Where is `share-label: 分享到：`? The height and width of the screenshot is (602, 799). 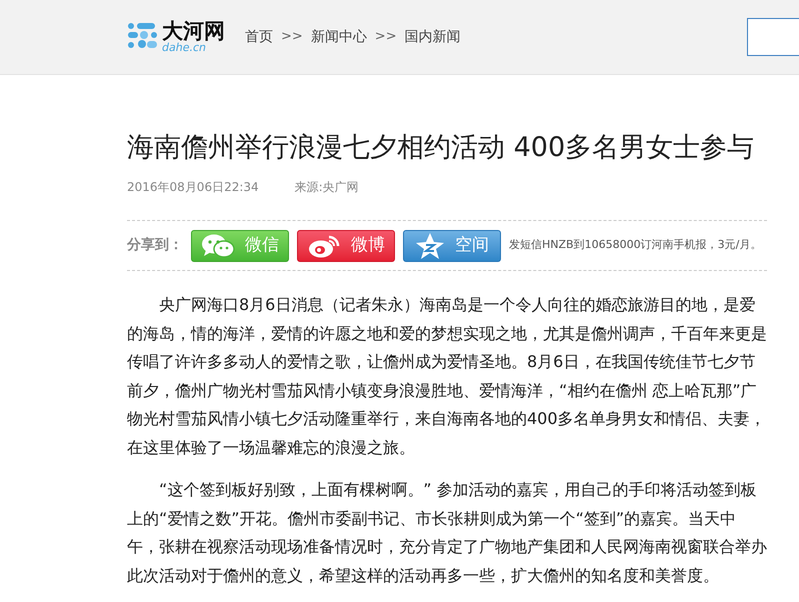 share-label: 分享到： is located at coordinates (155, 245).